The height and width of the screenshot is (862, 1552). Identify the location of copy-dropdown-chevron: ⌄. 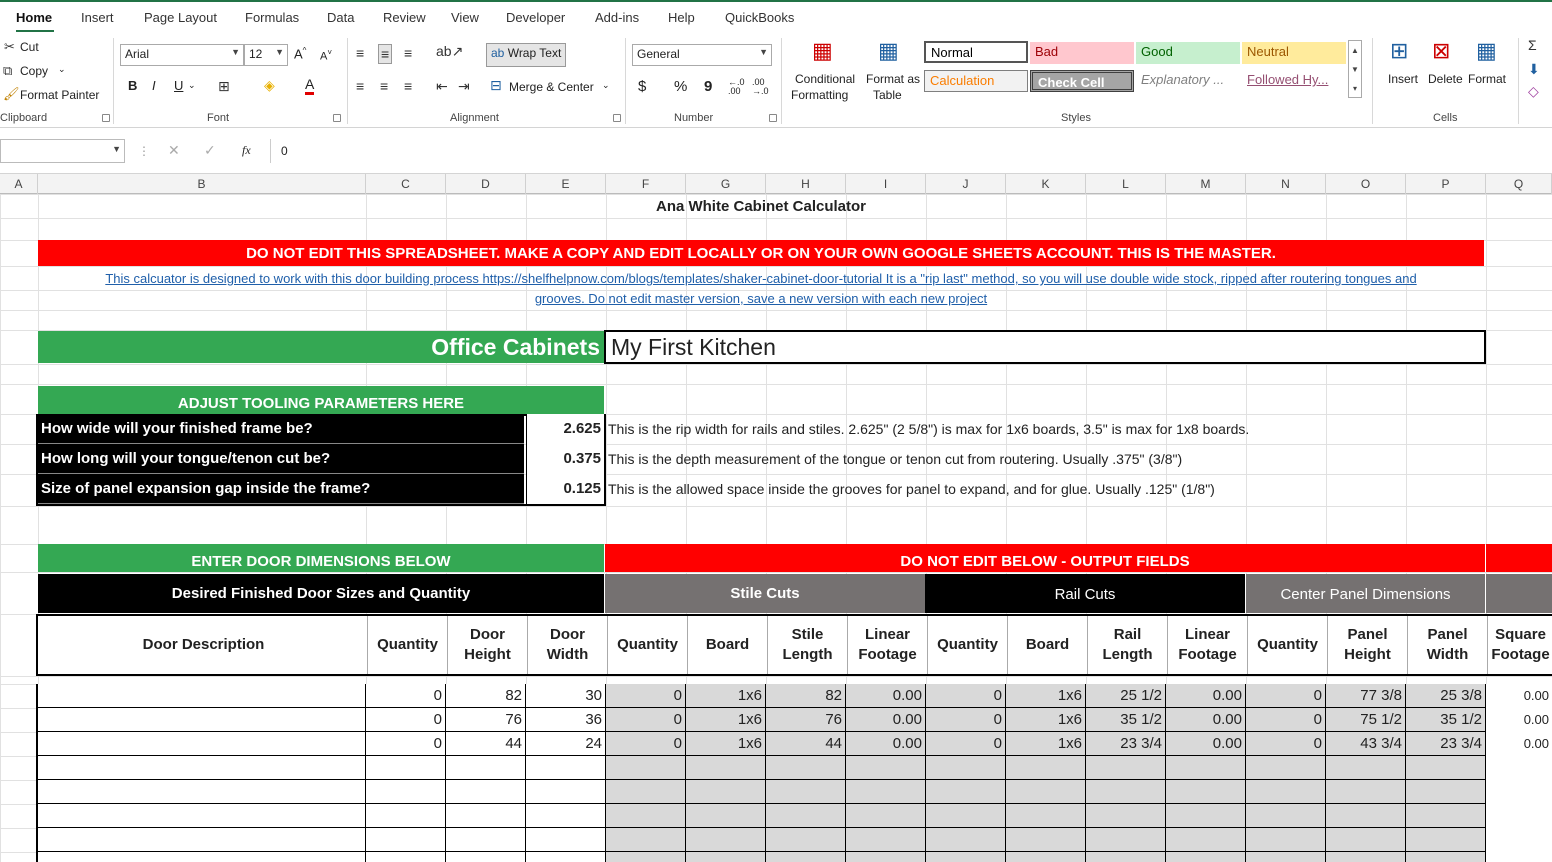
(62, 69).